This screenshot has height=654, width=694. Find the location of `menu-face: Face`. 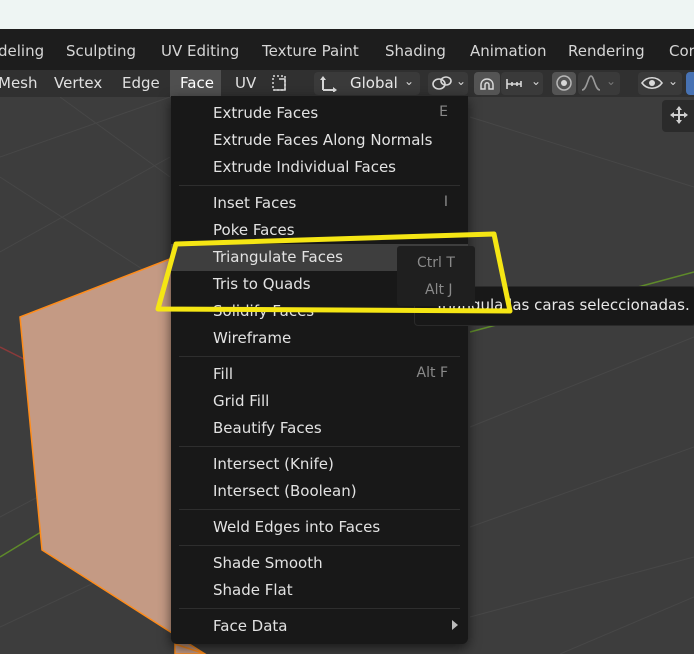

menu-face: Face is located at coordinates (195, 83).